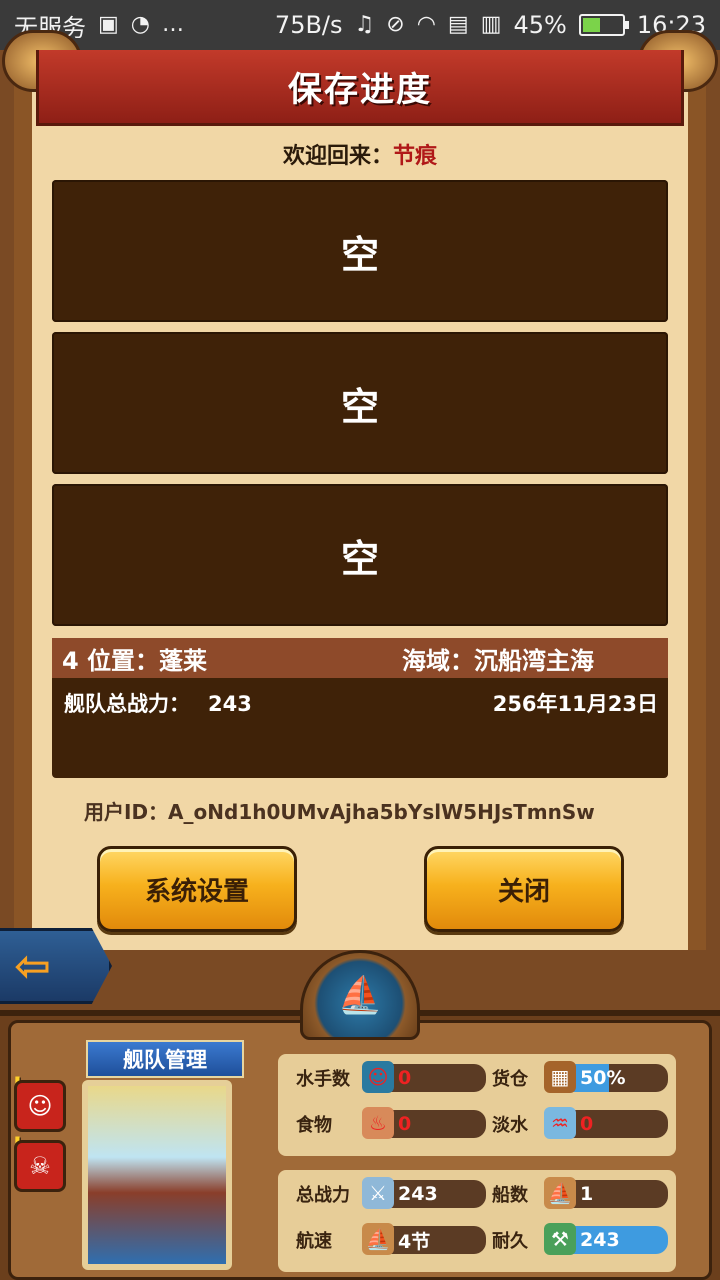  I want to click on stat-speed: 航速 ⛵ 4节, so click(391, 1239).